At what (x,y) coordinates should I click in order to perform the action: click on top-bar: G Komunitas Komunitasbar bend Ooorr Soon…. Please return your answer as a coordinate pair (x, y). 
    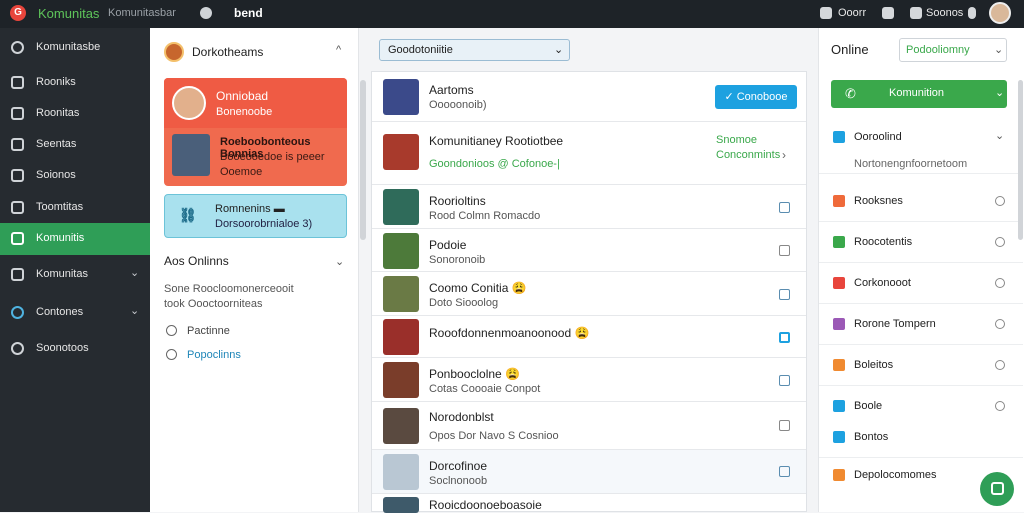
    Looking at the image, I should click on (512, 14).